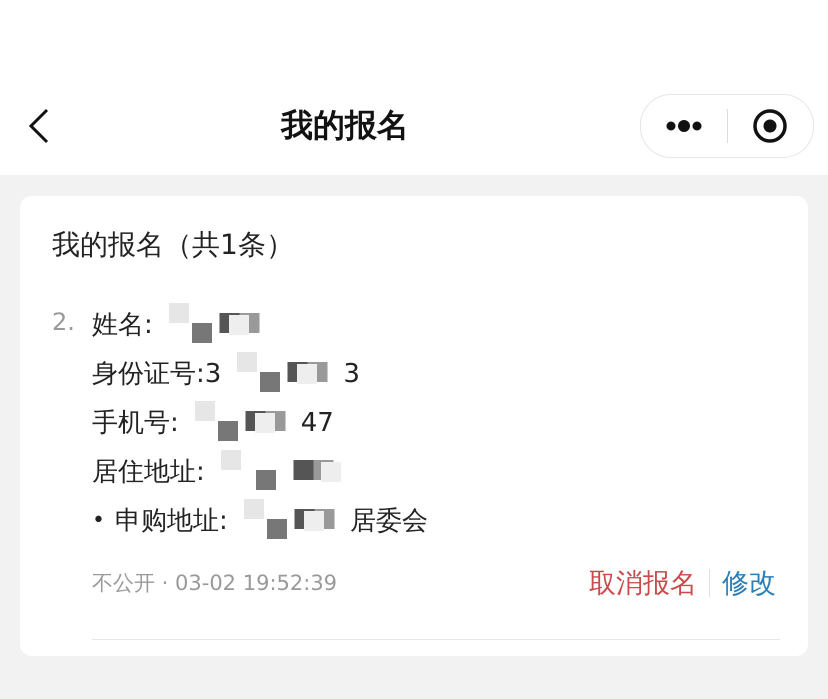 The image size is (828, 699). What do you see at coordinates (345, 125) in the screenshot?
I see `page-title: 我的报名` at bounding box center [345, 125].